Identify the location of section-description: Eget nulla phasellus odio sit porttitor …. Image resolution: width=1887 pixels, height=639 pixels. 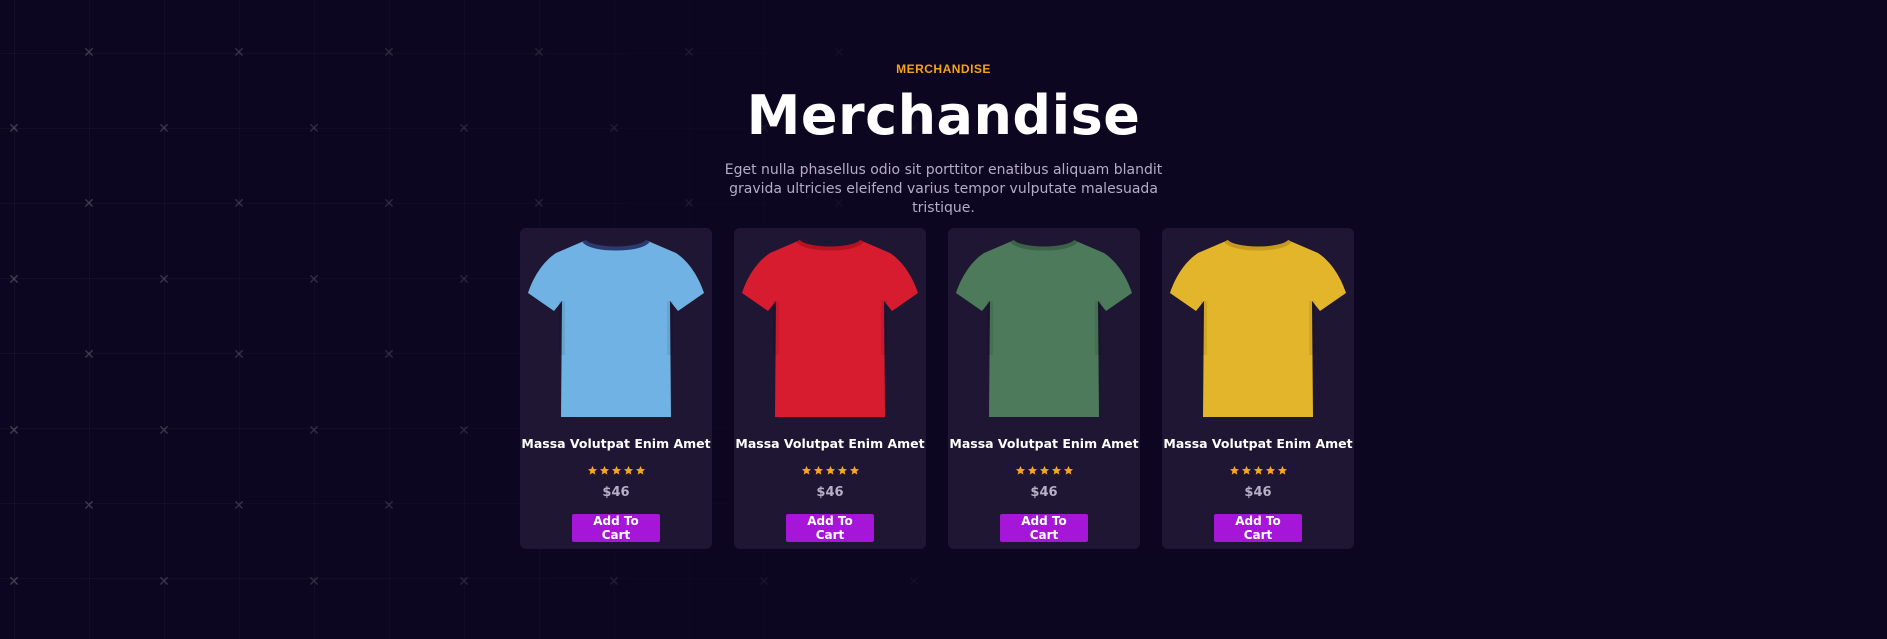
(943, 189).